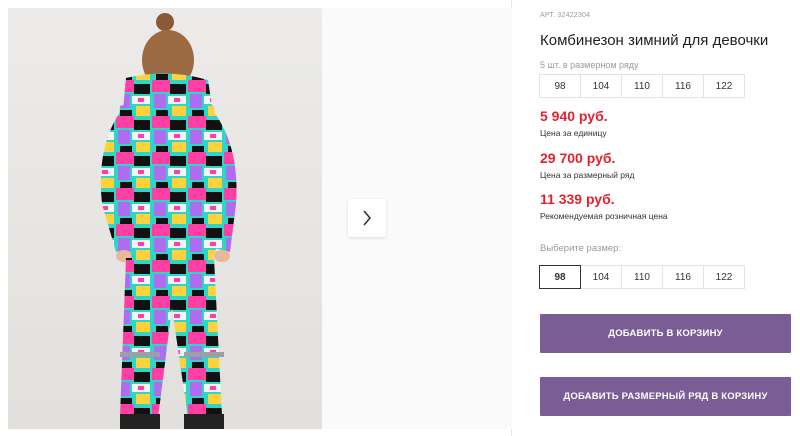  I want to click on choose-size-label: Выберите размер:, so click(581, 248).